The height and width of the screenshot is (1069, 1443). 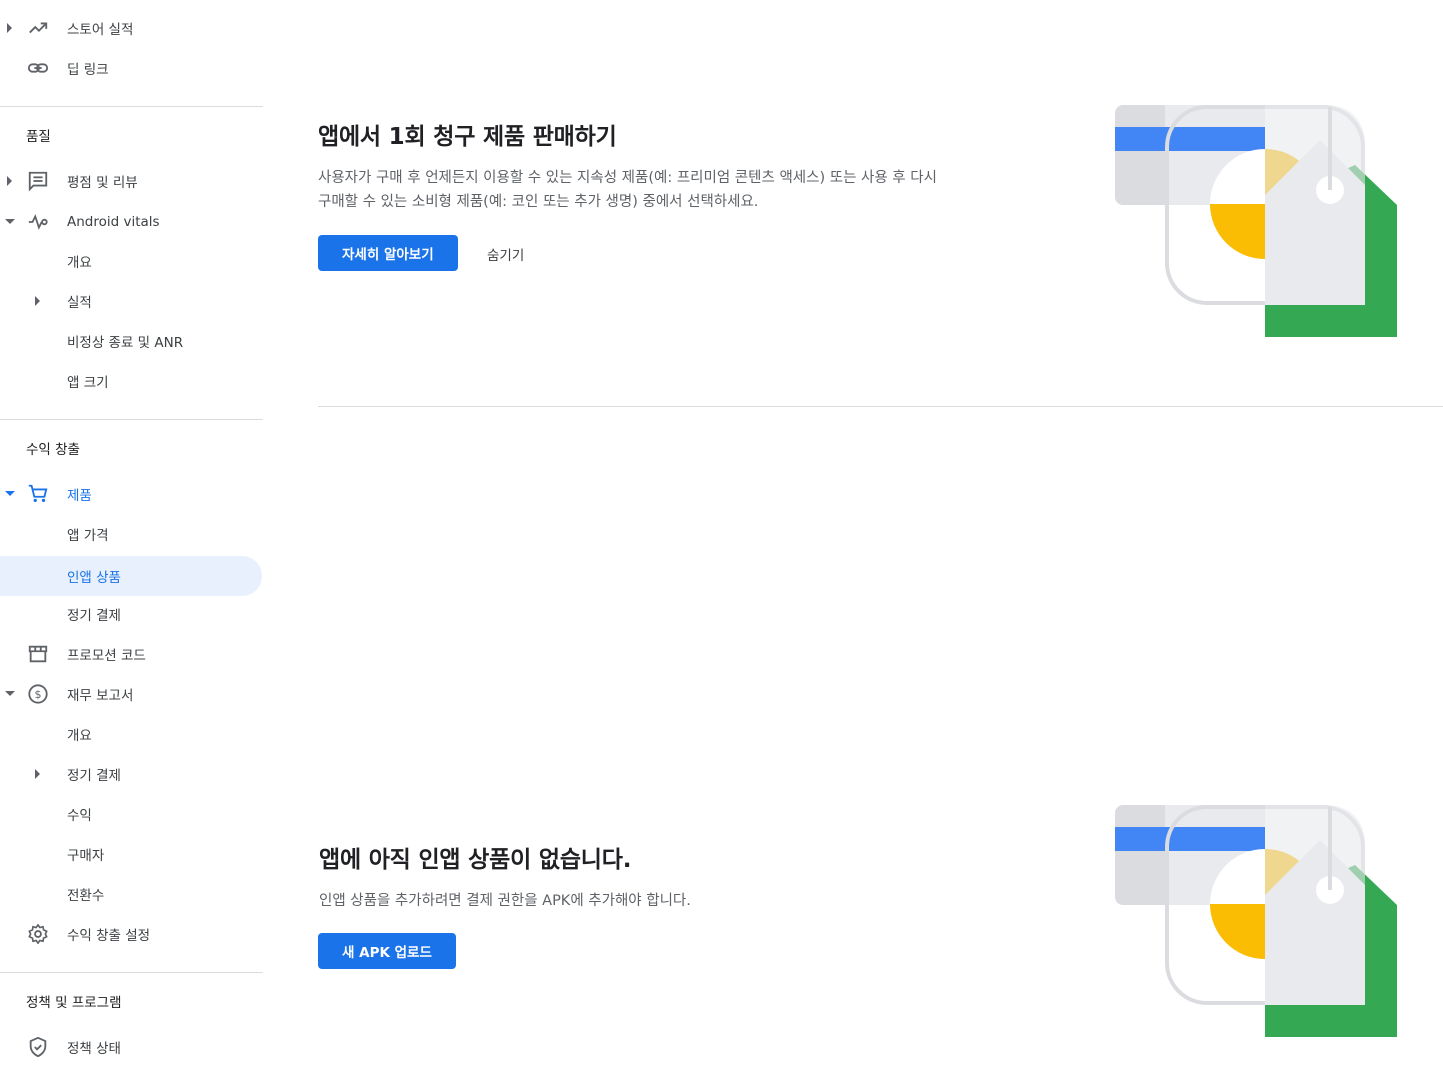 What do you see at coordinates (131, 774) in the screenshot?
I see `sidebar-item-reports-subscriptions: 정기 결제` at bounding box center [131, 774].